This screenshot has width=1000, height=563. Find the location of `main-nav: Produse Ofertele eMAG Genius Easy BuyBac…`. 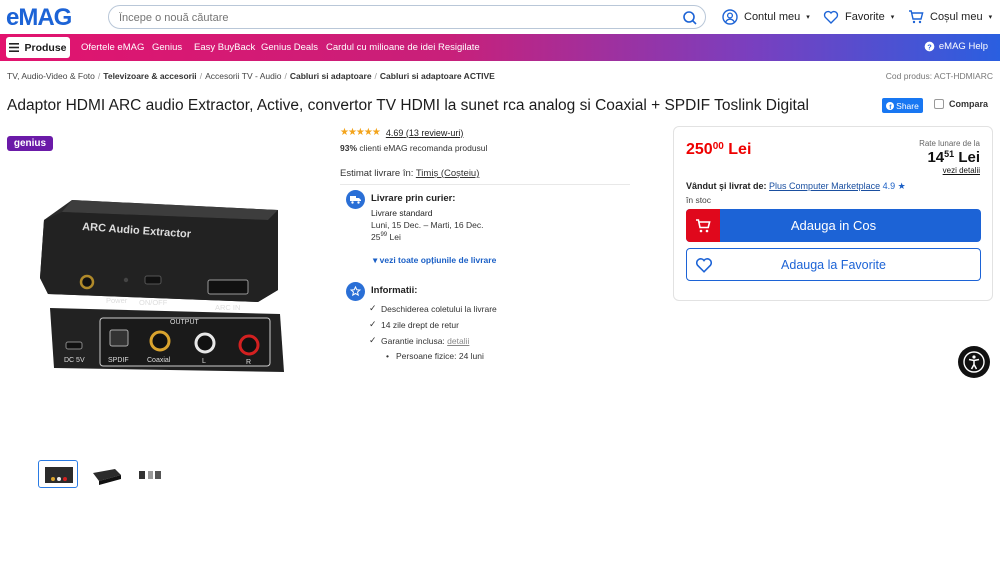

main-nav: Produse Ofertele eMAG Genius Easy BuyBac… is located at coordinates (500, 47).